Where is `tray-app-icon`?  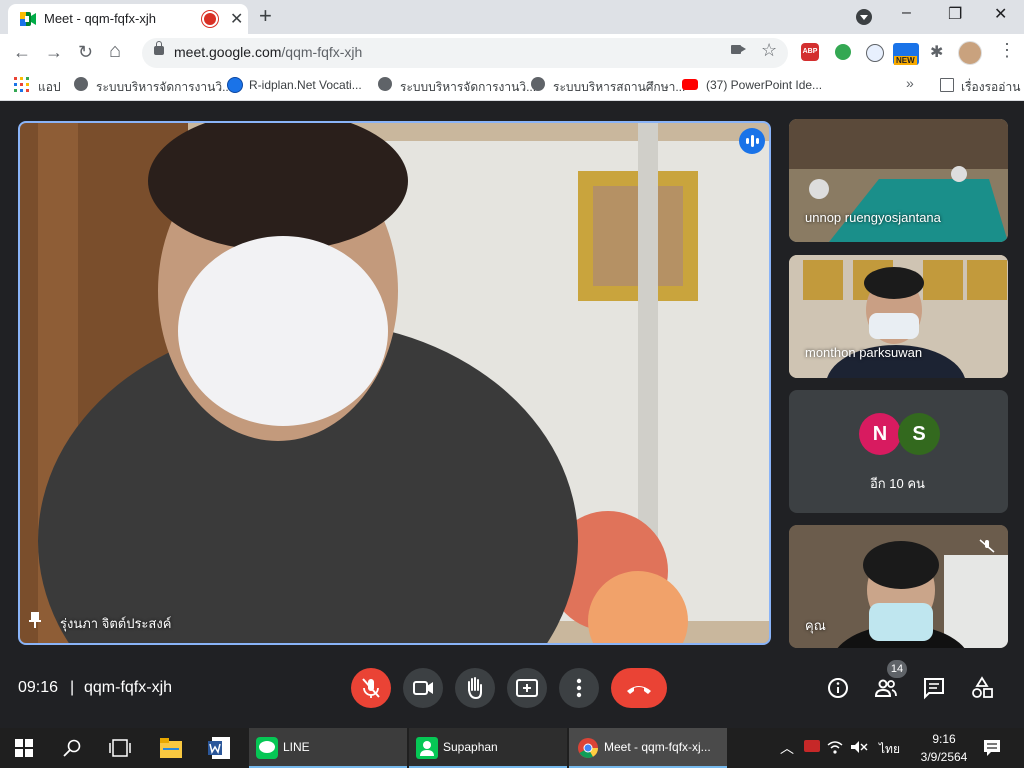
tray-app-icon is located at coordinates (812, 746).